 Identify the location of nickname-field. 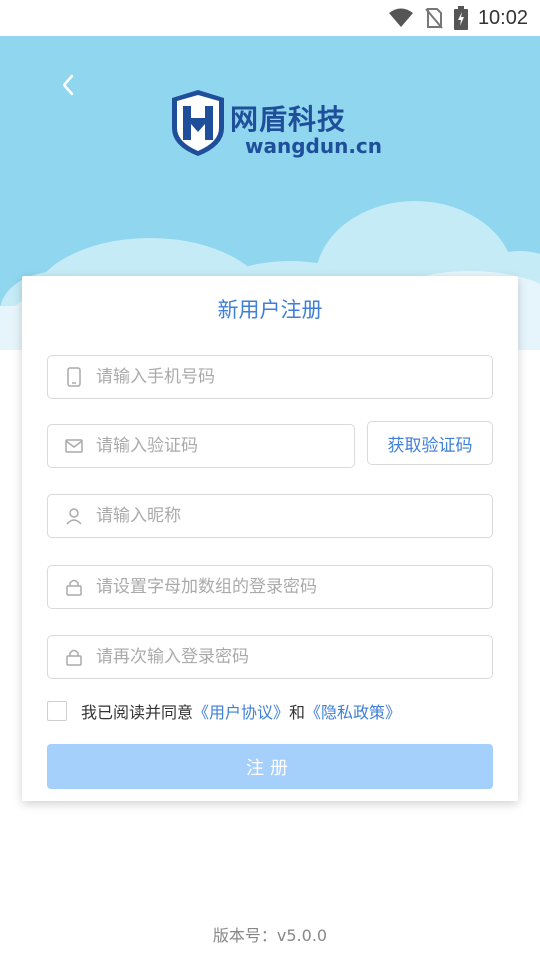
(270, 516).